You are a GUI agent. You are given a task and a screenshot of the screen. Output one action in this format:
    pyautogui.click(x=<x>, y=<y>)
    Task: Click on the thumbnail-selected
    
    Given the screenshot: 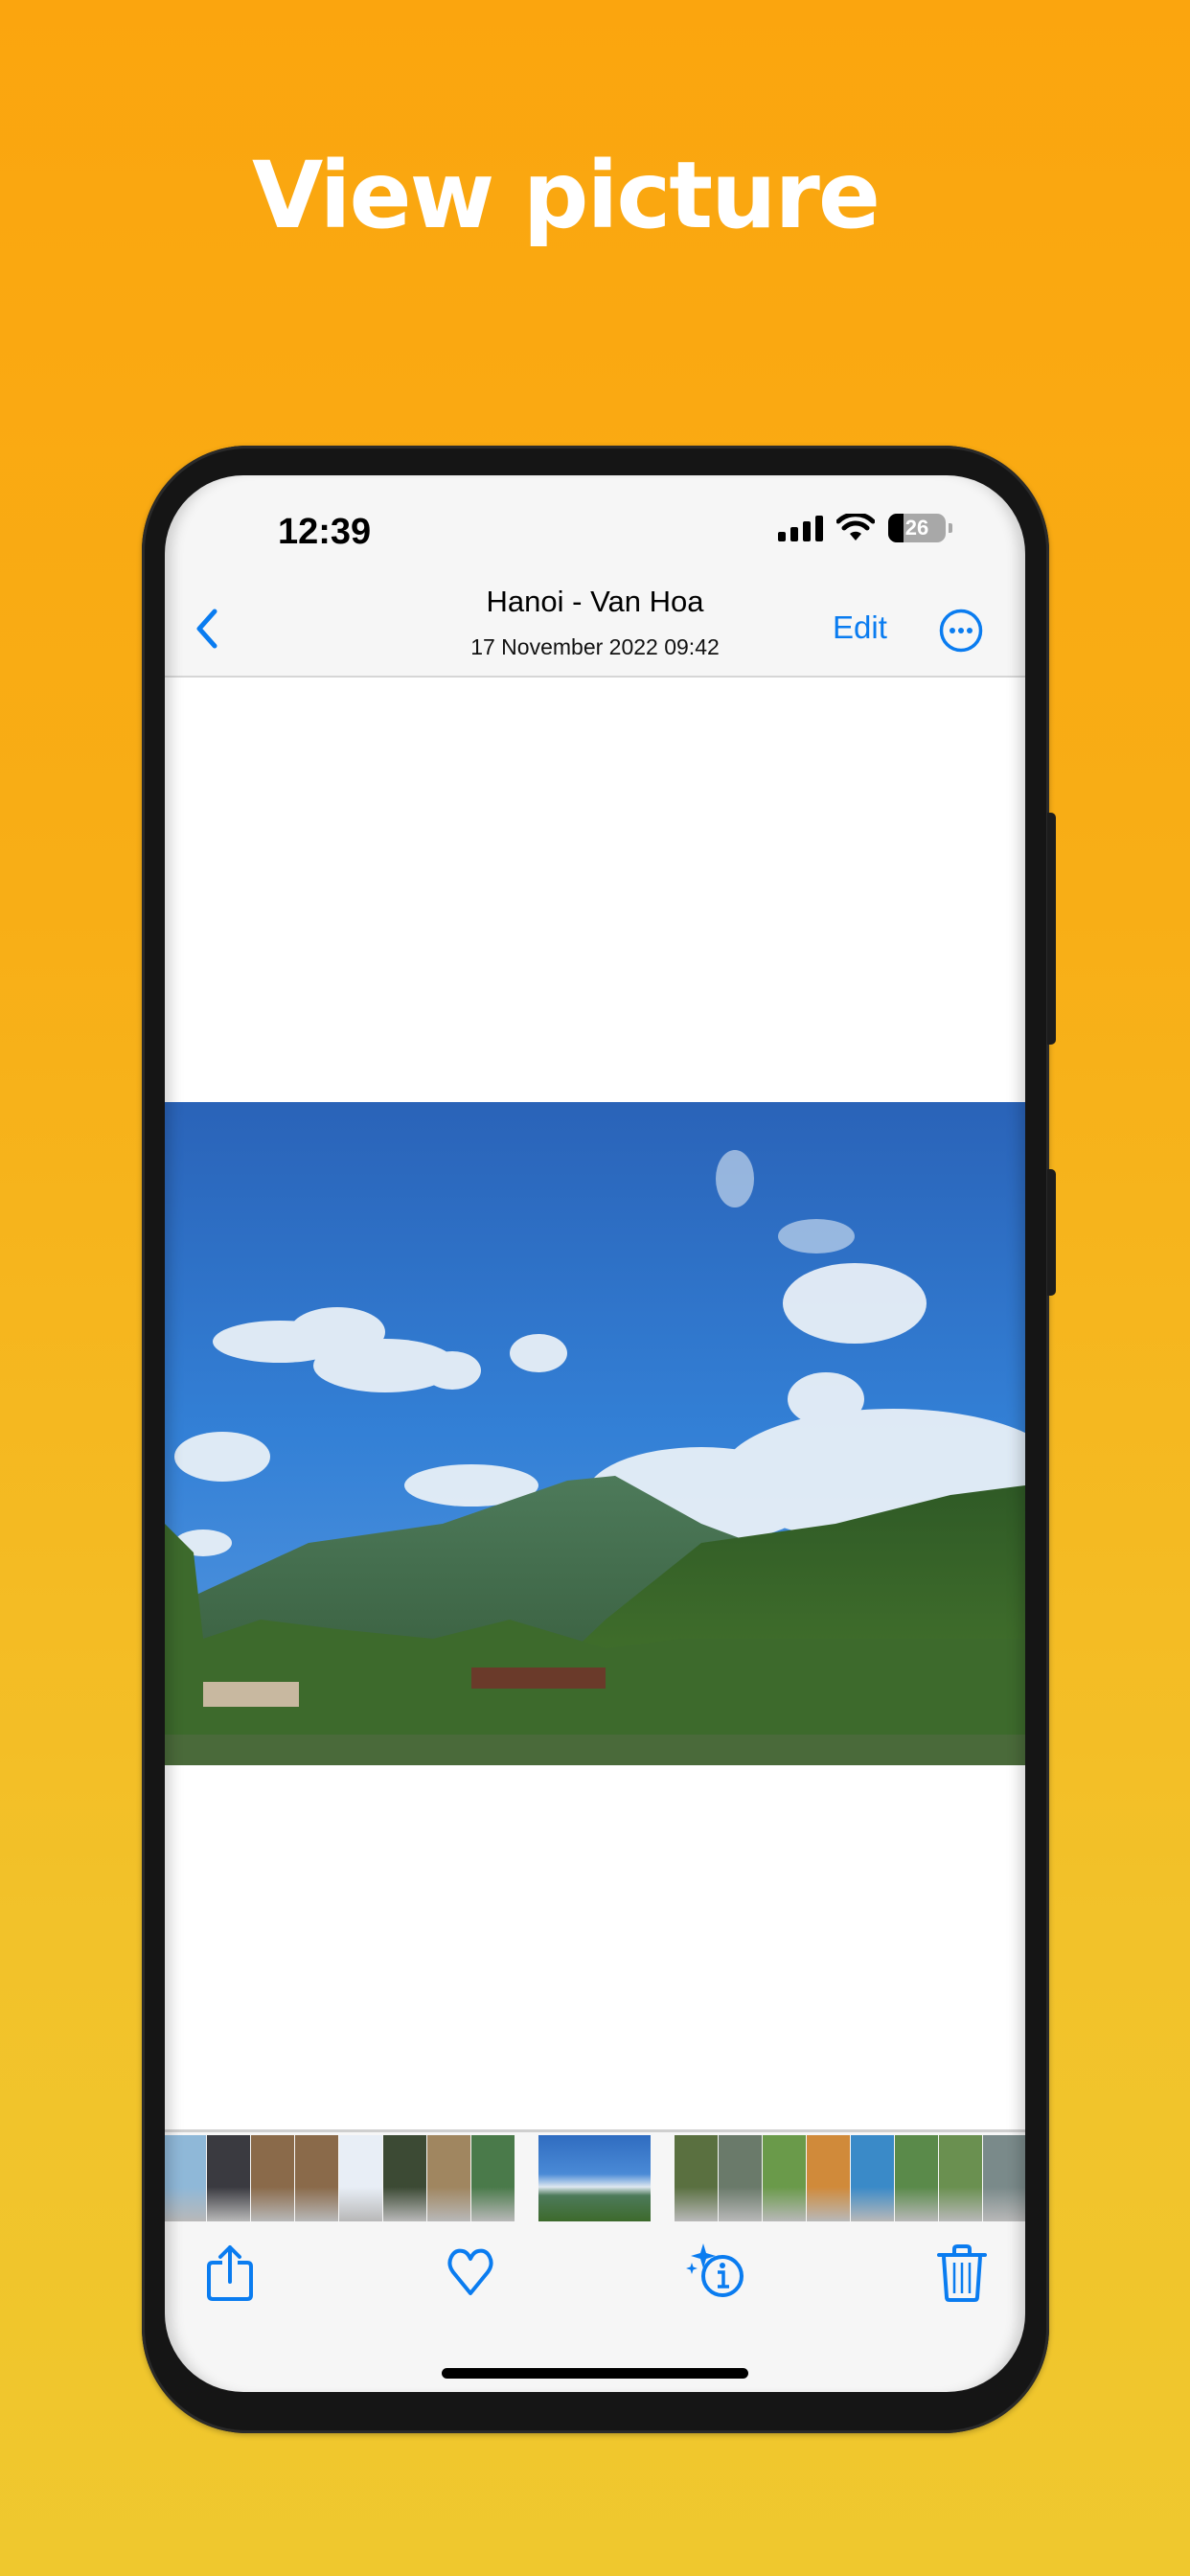 What is the action you would take?
    pyautogui.click(x=594, y=2178)
    